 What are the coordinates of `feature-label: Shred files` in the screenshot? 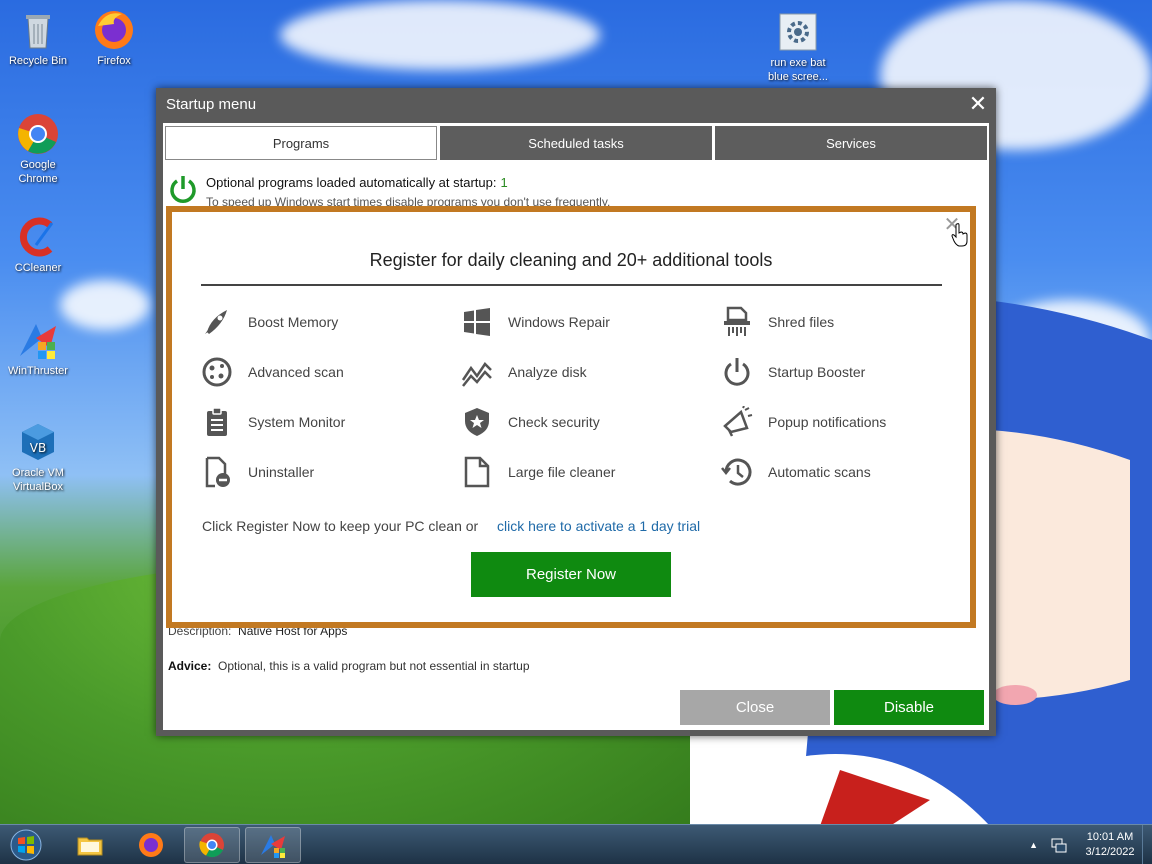 It's located at (801, 322).